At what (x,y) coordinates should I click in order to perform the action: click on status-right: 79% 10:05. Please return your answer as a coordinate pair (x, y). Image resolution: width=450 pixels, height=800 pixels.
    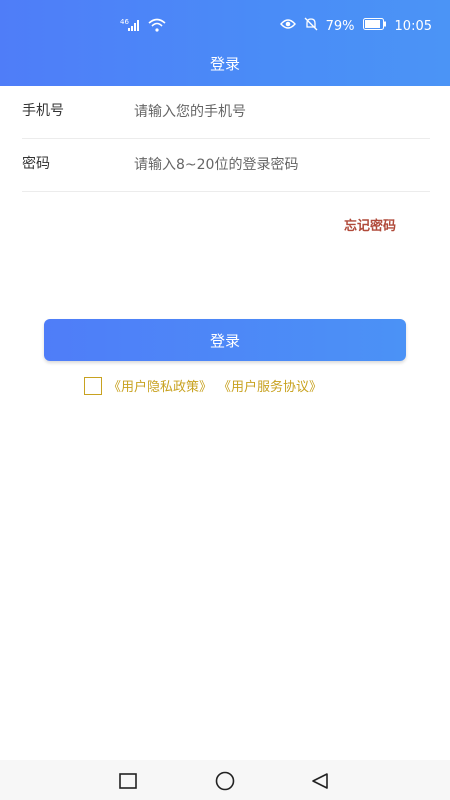
    Looking at the image, I should click on (355, 26).